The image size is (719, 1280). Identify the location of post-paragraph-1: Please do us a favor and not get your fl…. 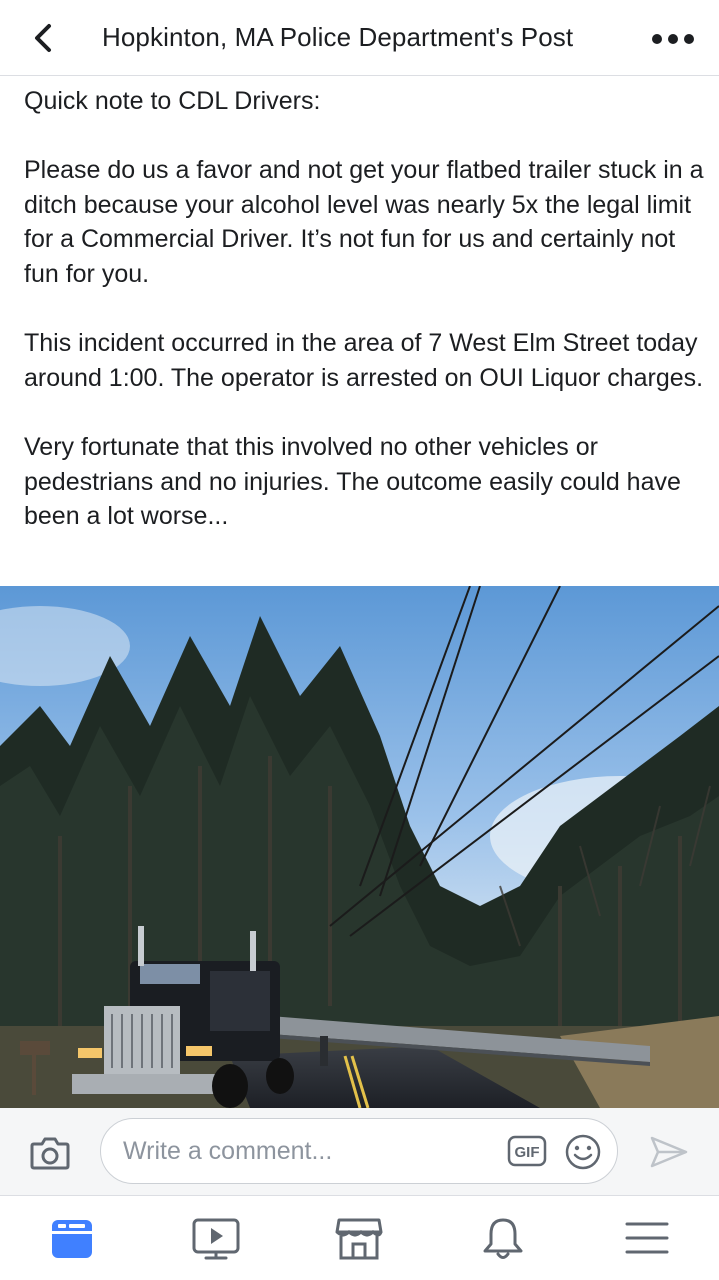
(364, 222).